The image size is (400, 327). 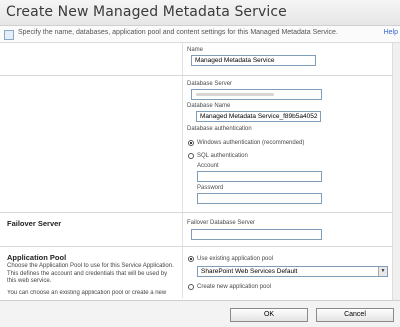 What do you see at coordinates (391, 32) in the screenshot?
I see `help-link: Help` at bounding box center [391, 32].